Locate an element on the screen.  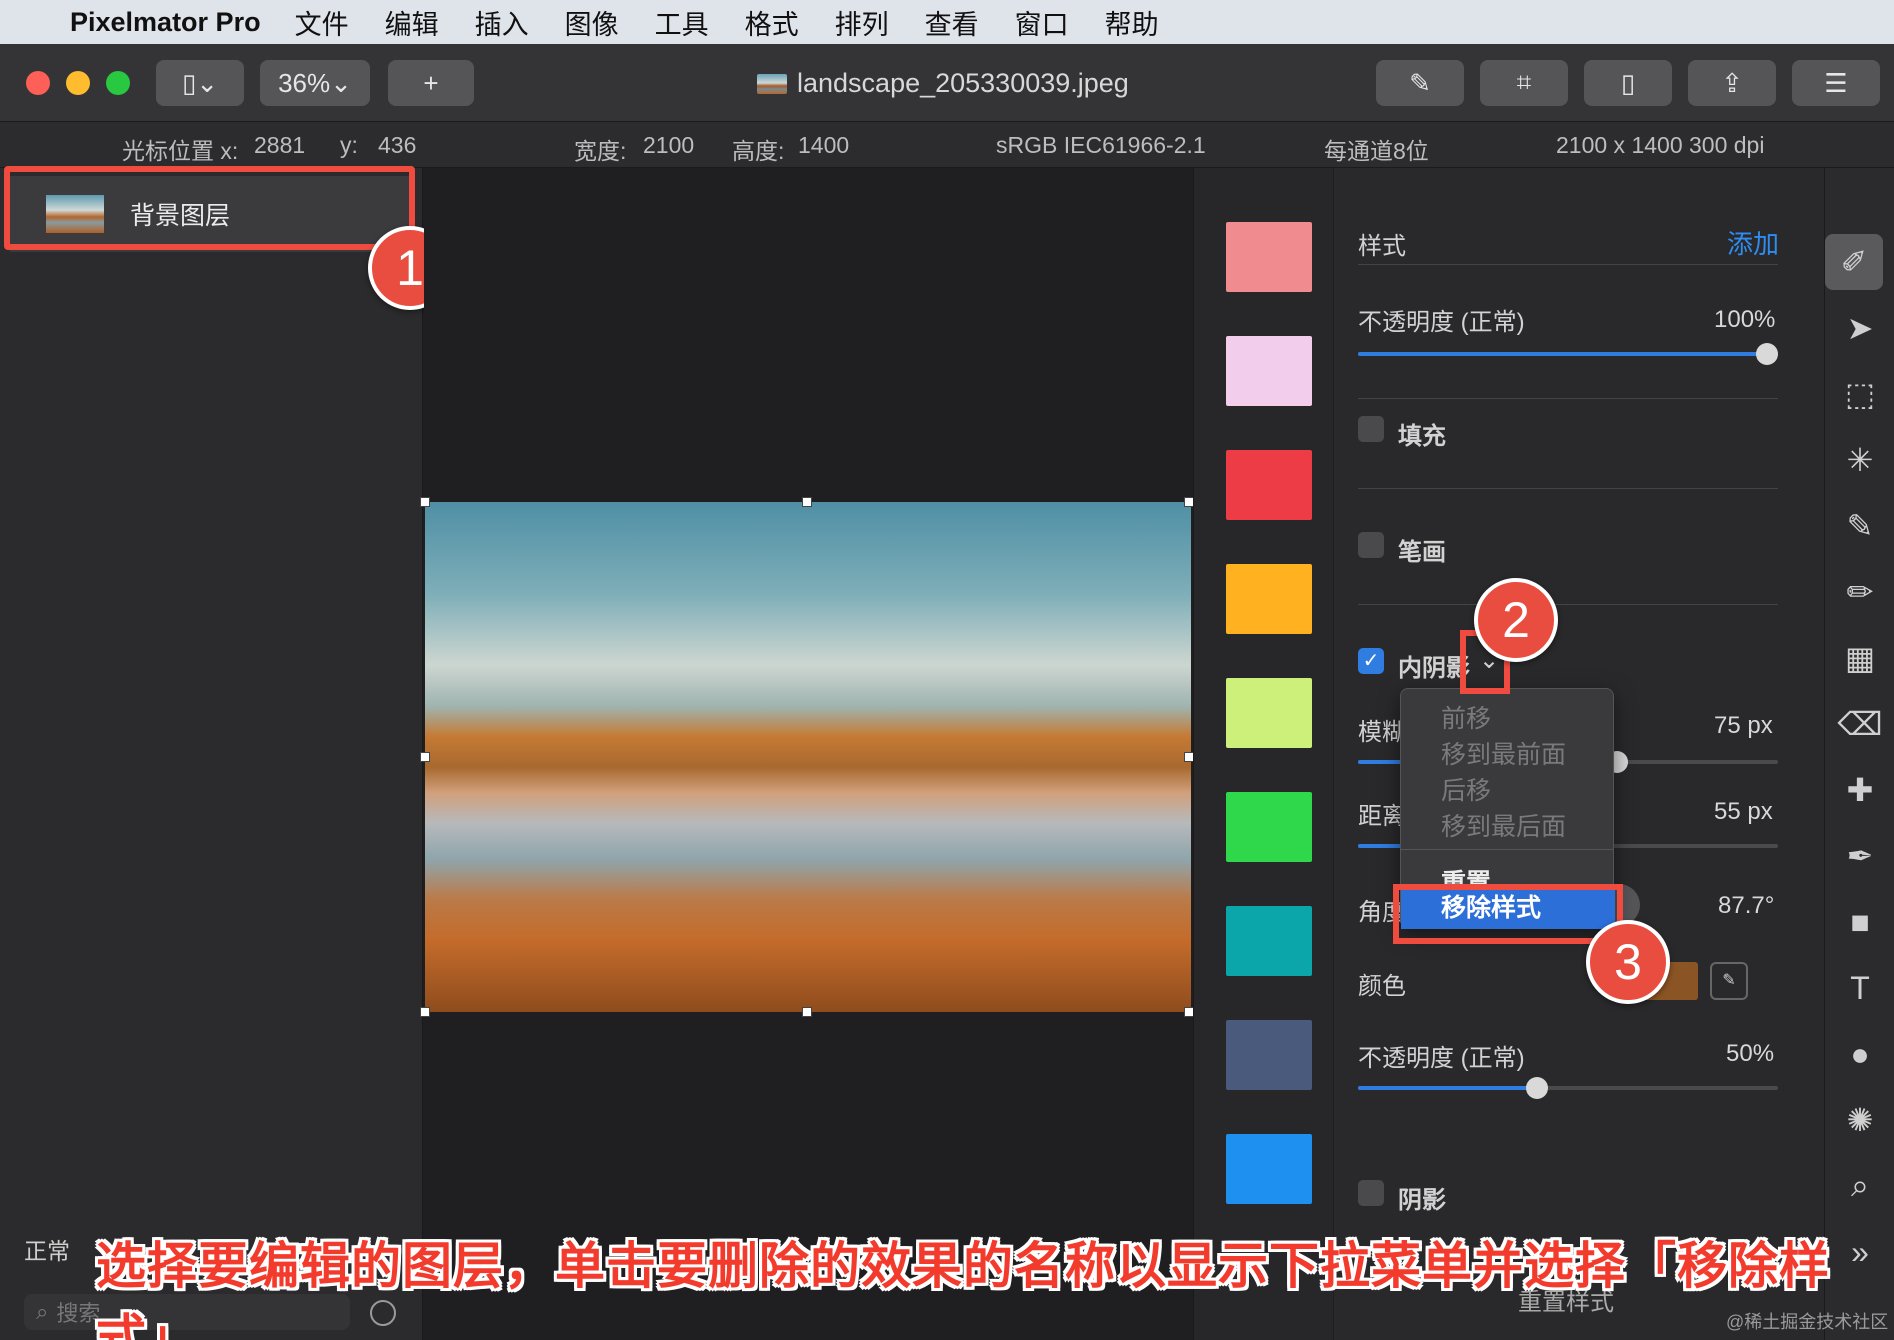
paint-brush-icon: ✏ is located at coordinates (1859, 592).